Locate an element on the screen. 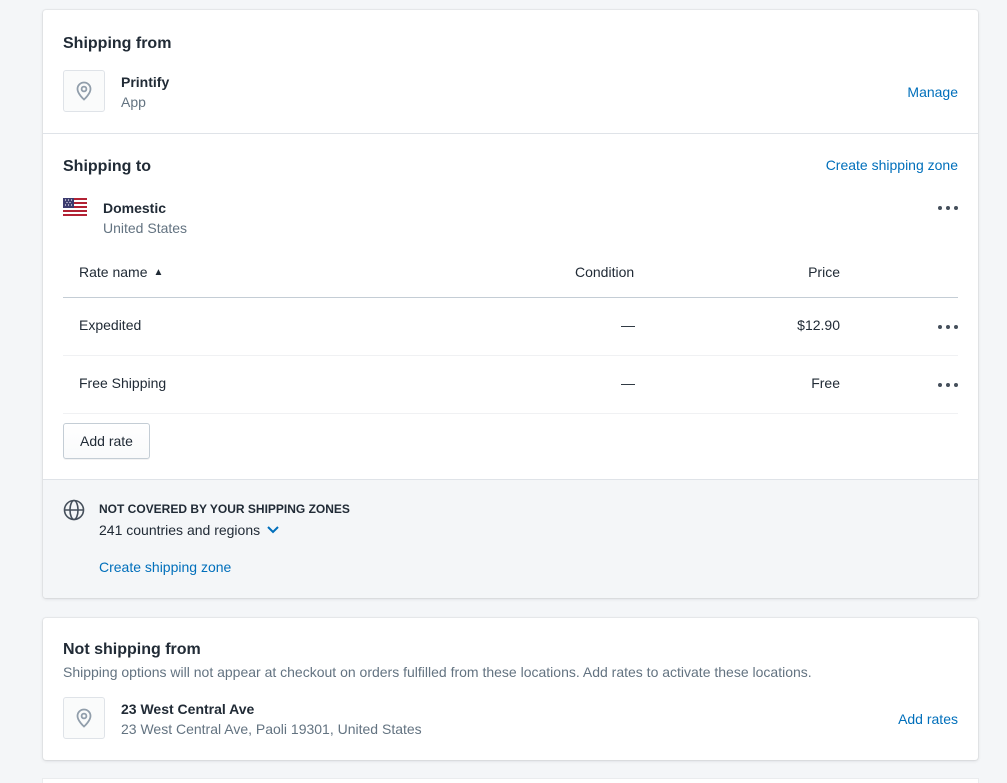  not-shipping-from-heading: Not shipping from is located at coordinates (132, 649).